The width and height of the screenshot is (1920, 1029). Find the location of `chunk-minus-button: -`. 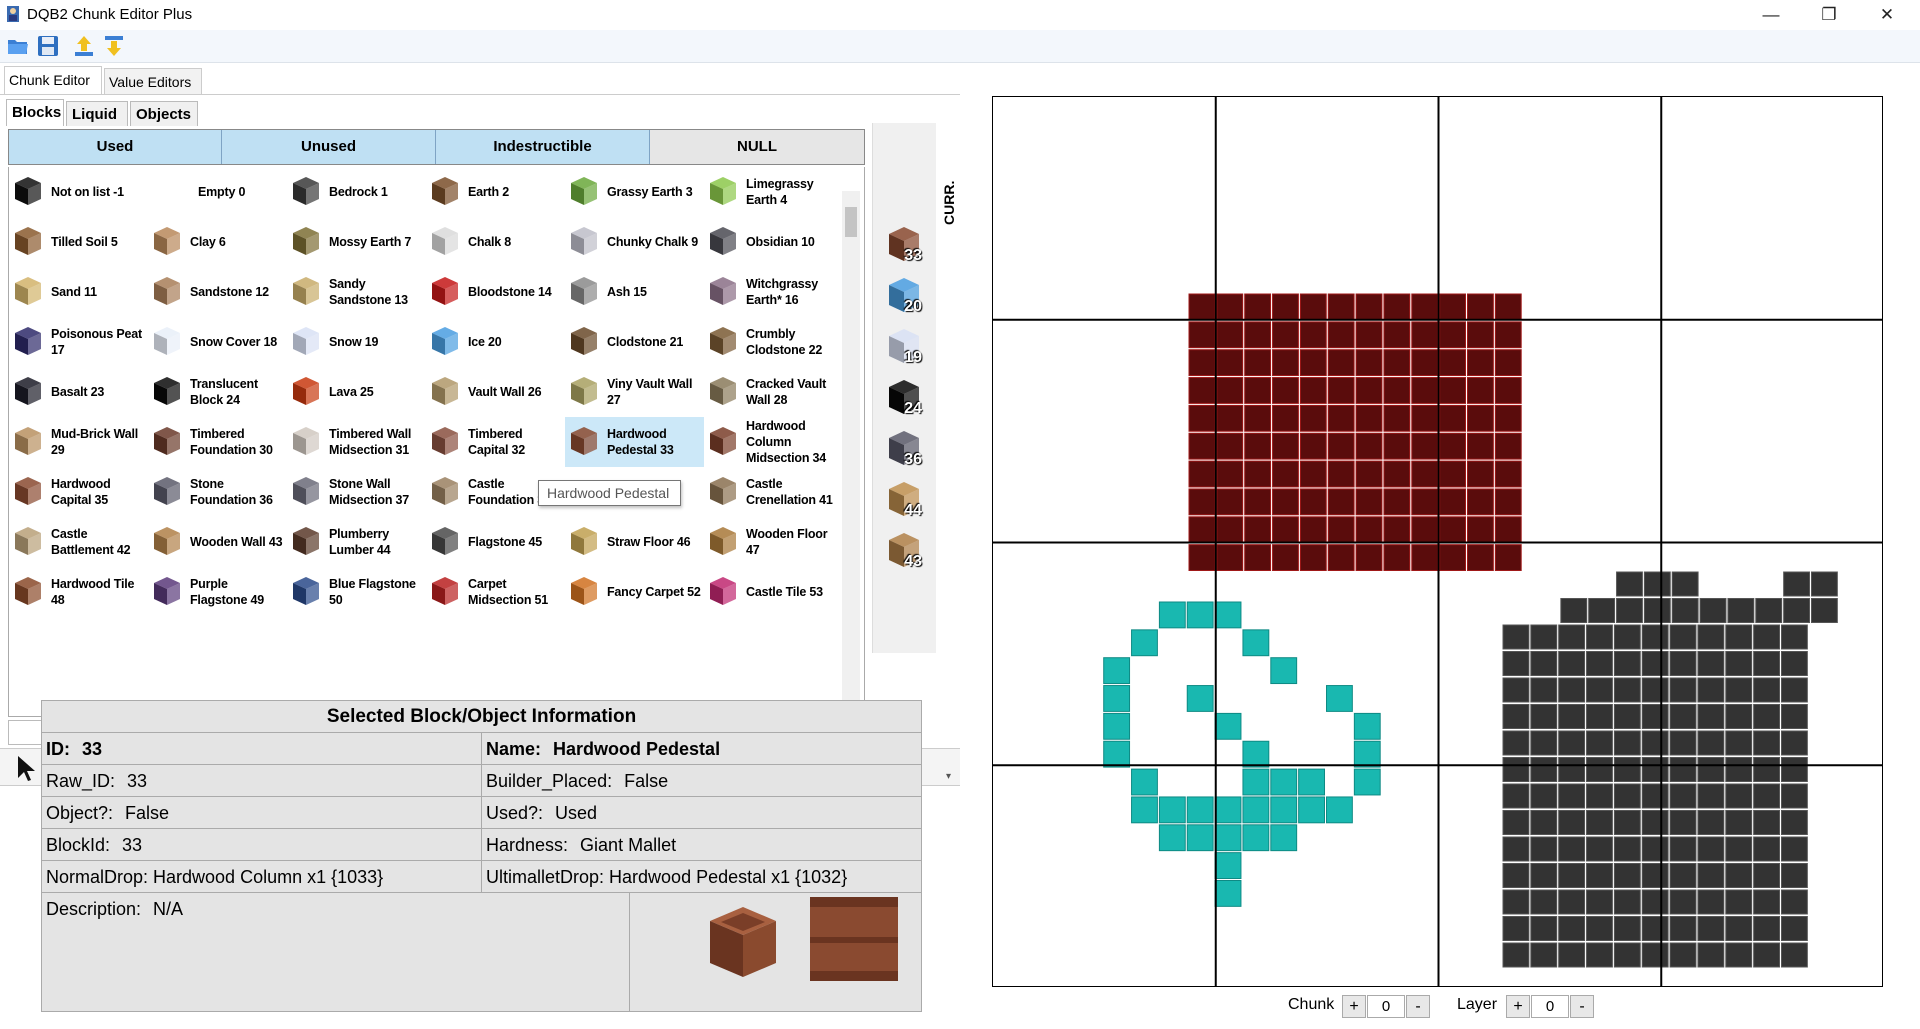

chunk-minus-button: - is located at coordinates (1418, 1006).